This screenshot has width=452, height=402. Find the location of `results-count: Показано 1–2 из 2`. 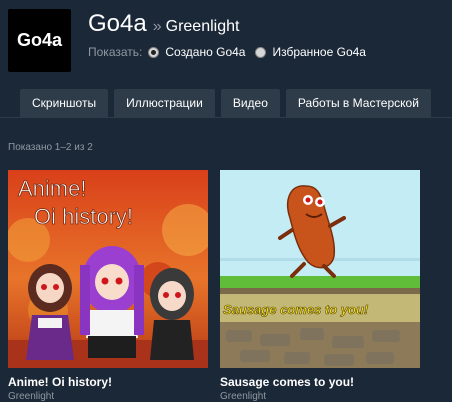

results-count: Показано 1–2 из 2 is located at coordinates (50, 147).